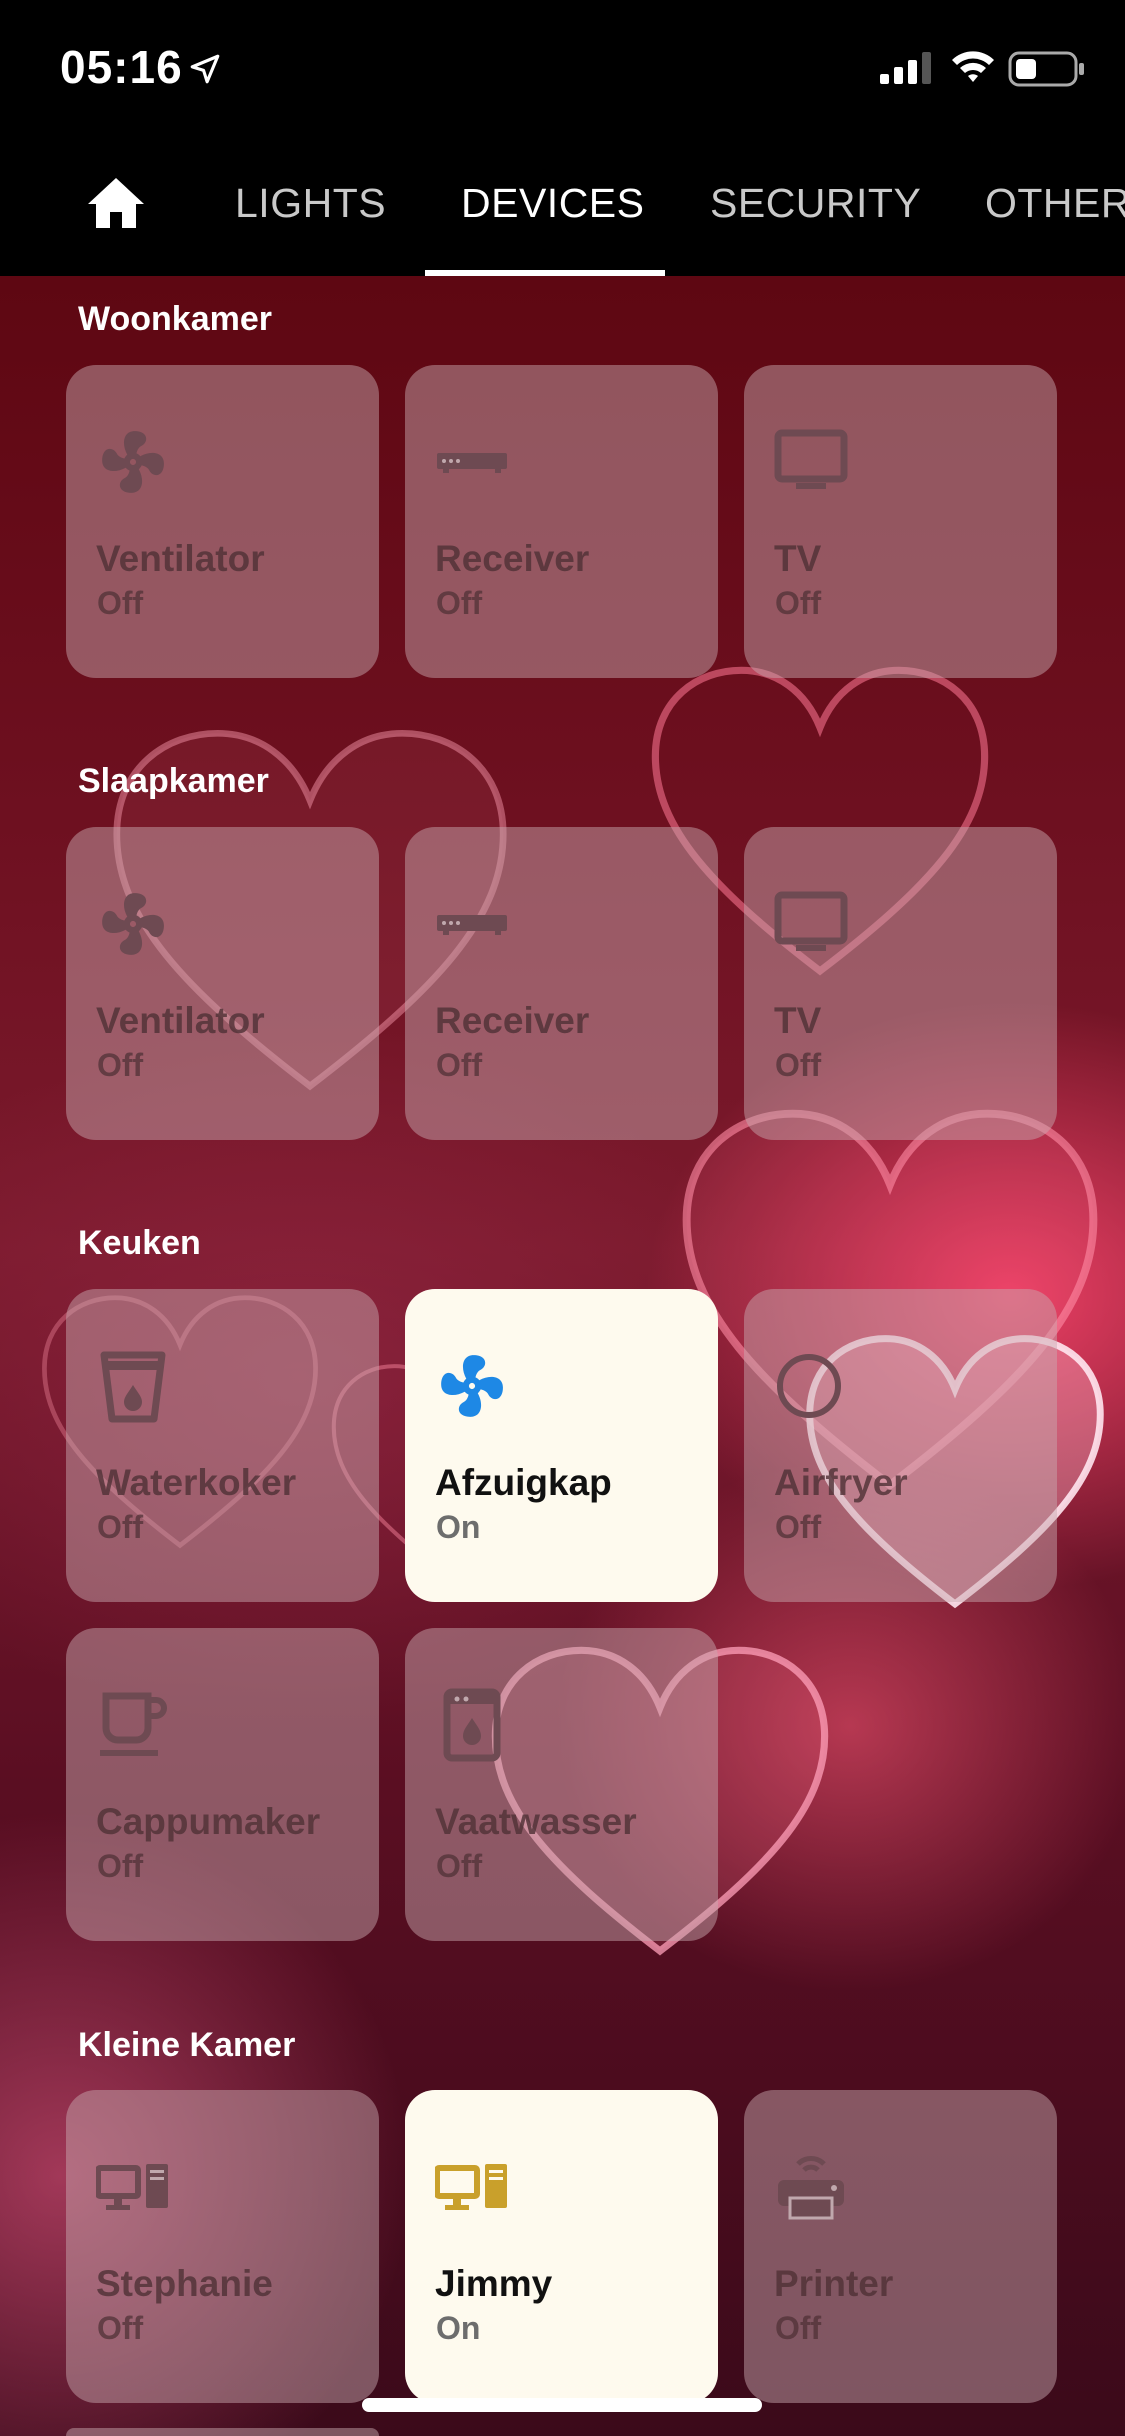 The image size is (1125, 2436). Describe the element at coordinates (222, 2246) in the screenshot. I see `device-tile-stephanie: Stephanie Off` at that location.